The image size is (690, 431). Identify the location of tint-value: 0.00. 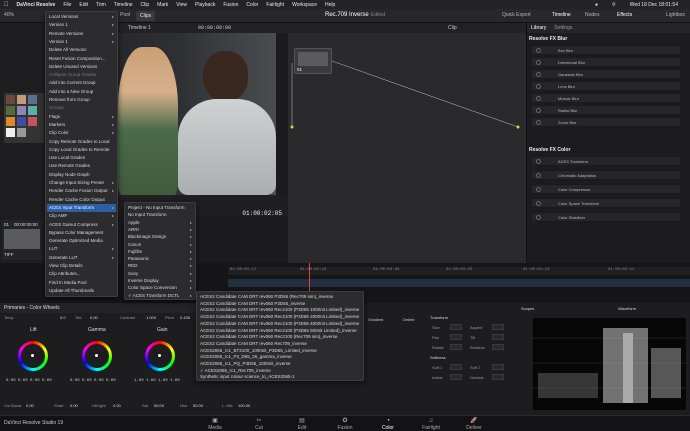
(94, 317).